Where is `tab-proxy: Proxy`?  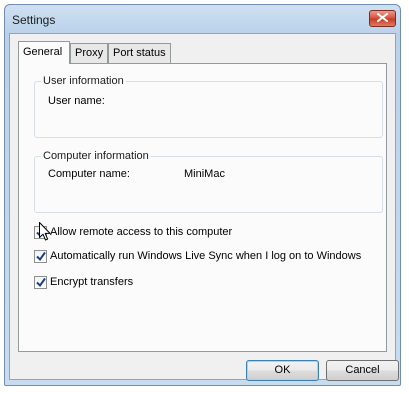 tab-proxy: Proxy is located at coordinates (89, 53).